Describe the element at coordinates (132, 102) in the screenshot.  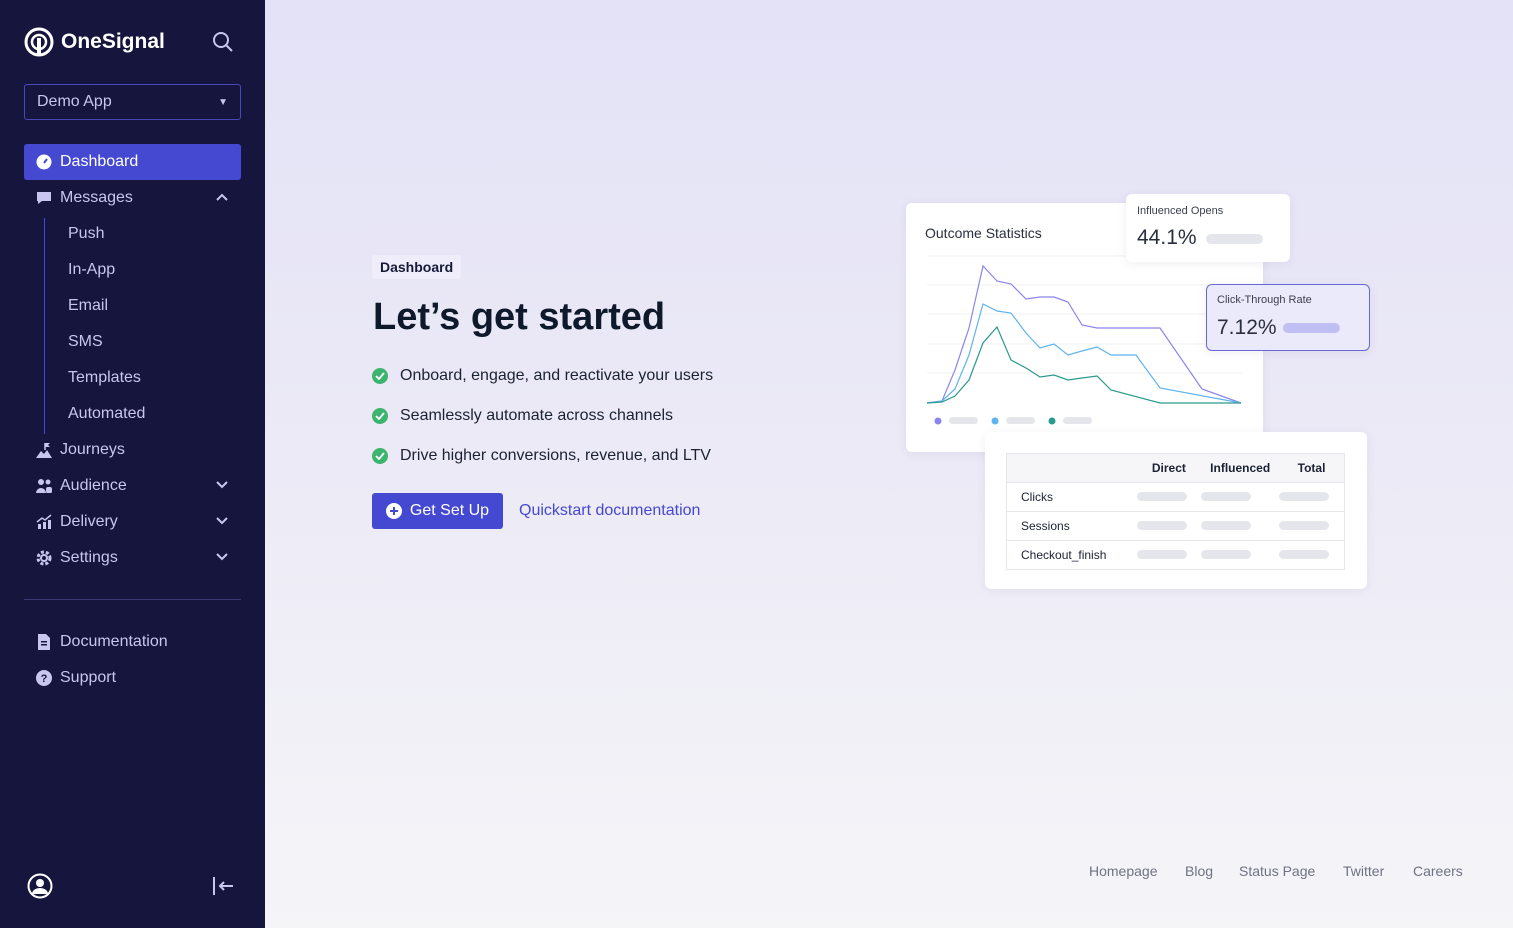
I see `app-selector: Demo App ▼` at that location.